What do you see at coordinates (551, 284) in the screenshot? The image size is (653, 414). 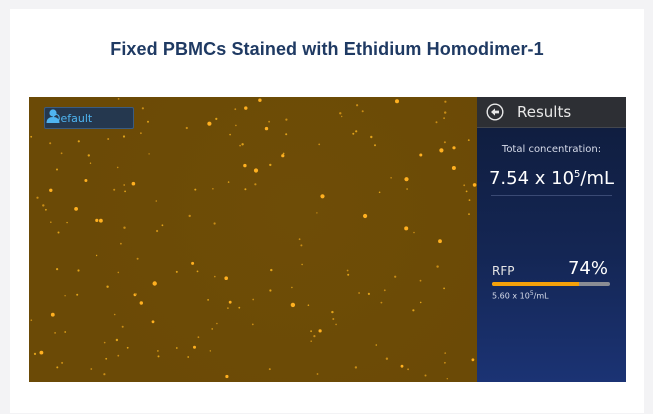 I see `channel-progress-bar` at bounding box center [551, 284].